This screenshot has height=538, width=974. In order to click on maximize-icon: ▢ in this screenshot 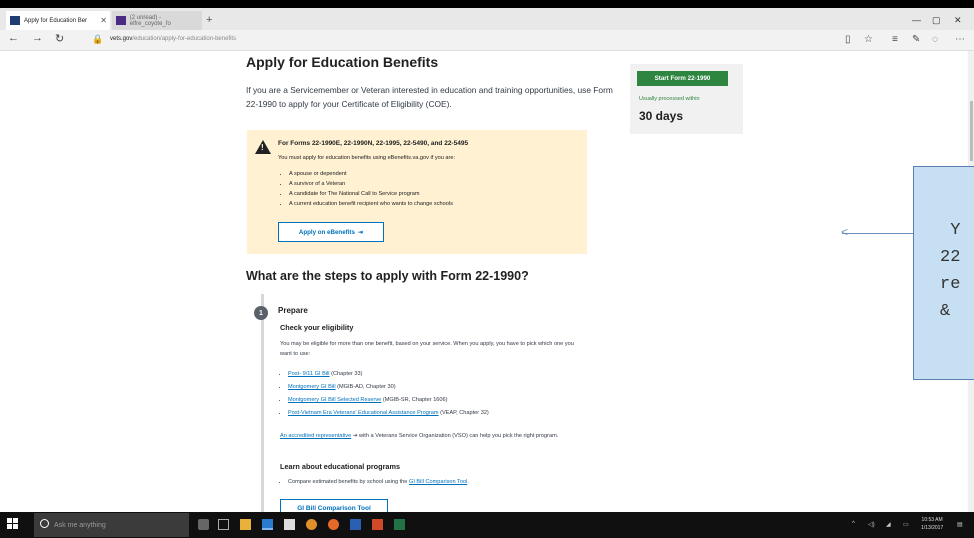, I will do `click(936, 20)`.